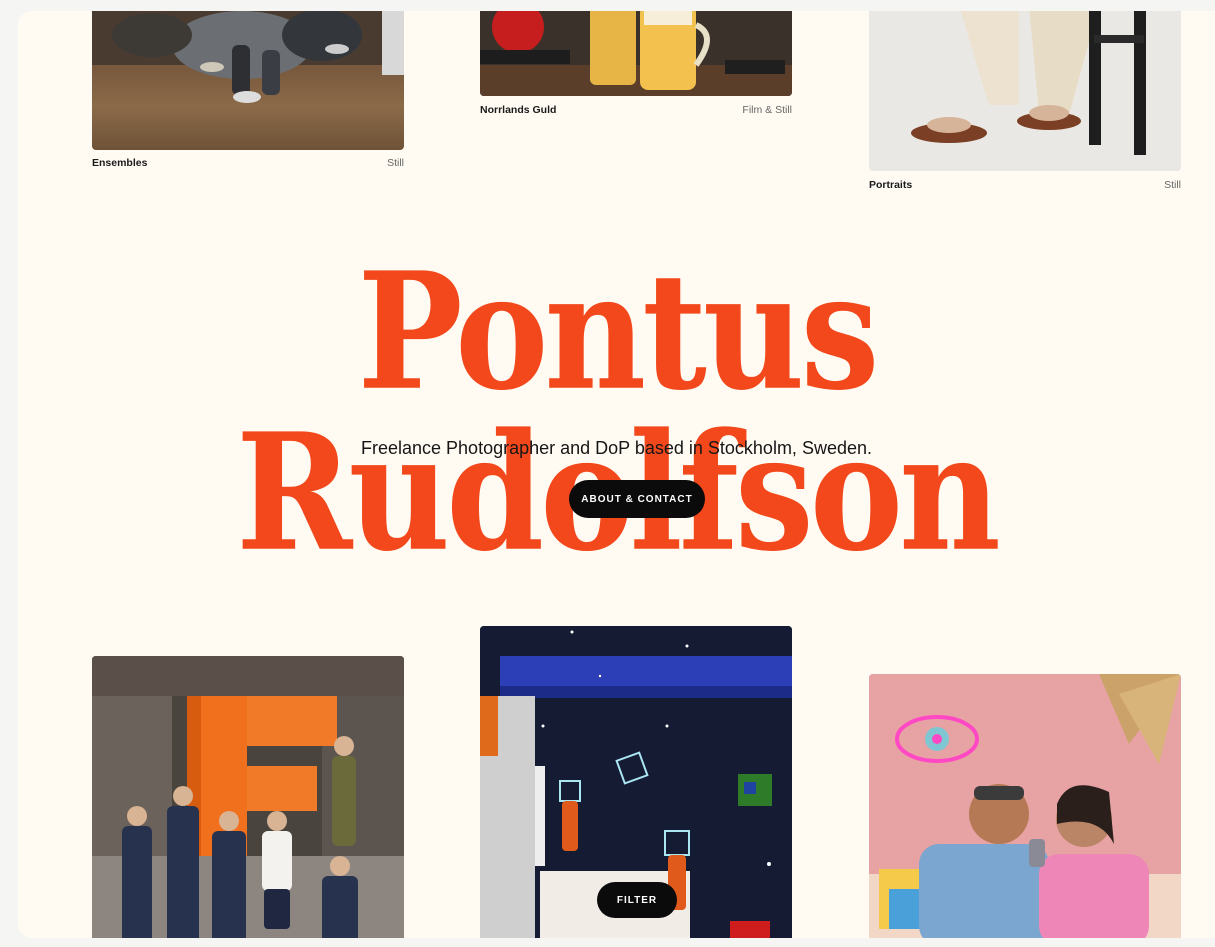 This screenshot has height=947, width=1215. Describe the element at coordinates (1025, 185) in the screenshot. I see `caption-portraits: Portraits Still` at that location.